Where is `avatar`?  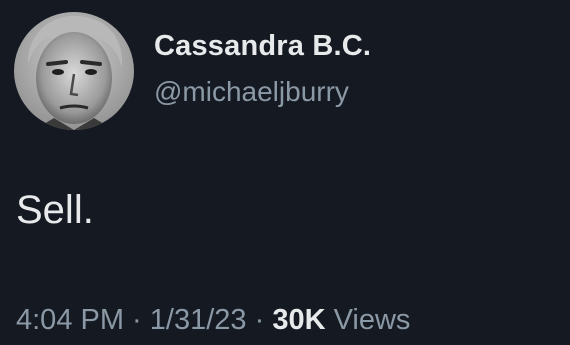 avatar is located at coordinates (74, 71).